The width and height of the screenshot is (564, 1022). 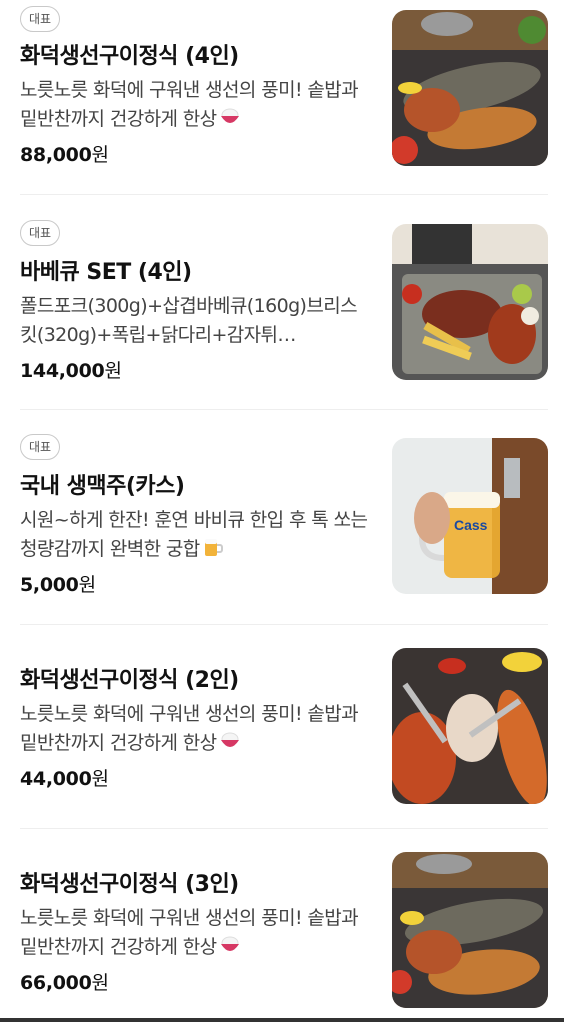 I want to click on grilled-fish-tongs-image, so click(x=470, y=726).